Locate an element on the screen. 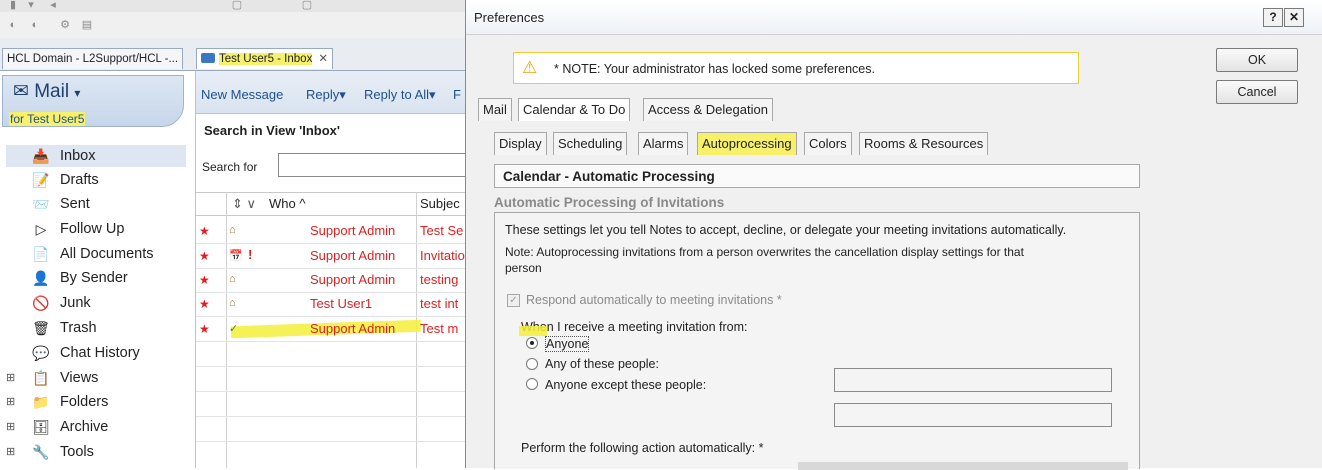 This screenshot has width=1322, height=470. cancel-button: Cancel is located at coordinates (1257, 92).